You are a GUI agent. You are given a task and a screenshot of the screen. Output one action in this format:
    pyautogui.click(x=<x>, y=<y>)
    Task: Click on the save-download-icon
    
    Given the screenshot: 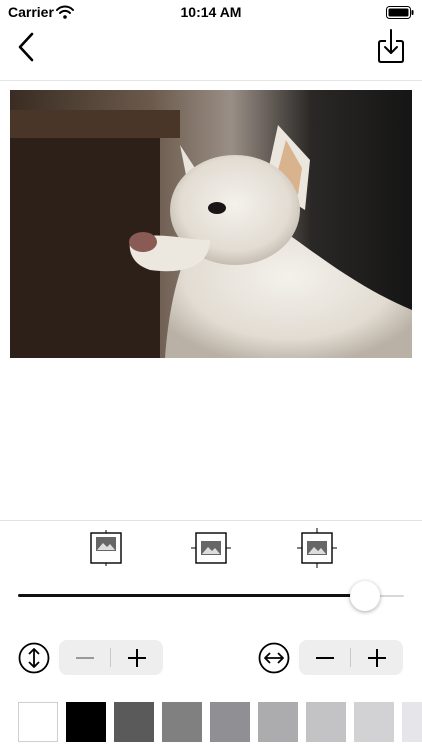 What is the action you would take?
    pyautogui.click(x=391, y=46)
    